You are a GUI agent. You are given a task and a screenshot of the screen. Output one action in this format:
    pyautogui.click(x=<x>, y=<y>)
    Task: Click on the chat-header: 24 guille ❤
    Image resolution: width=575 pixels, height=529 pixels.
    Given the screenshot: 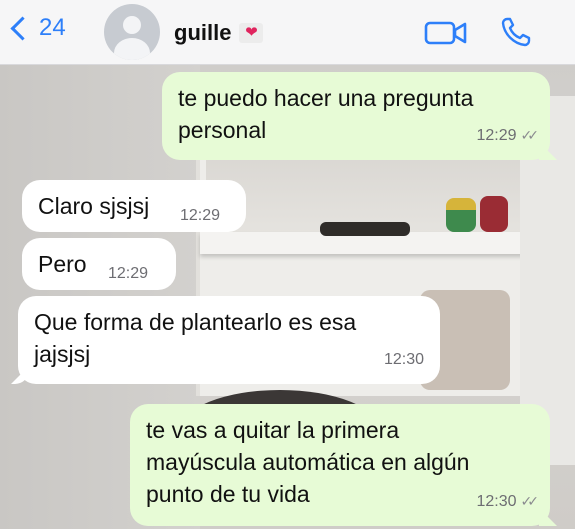 What is the action you would take?
    pyautogui.click(x=287, y=32)
    